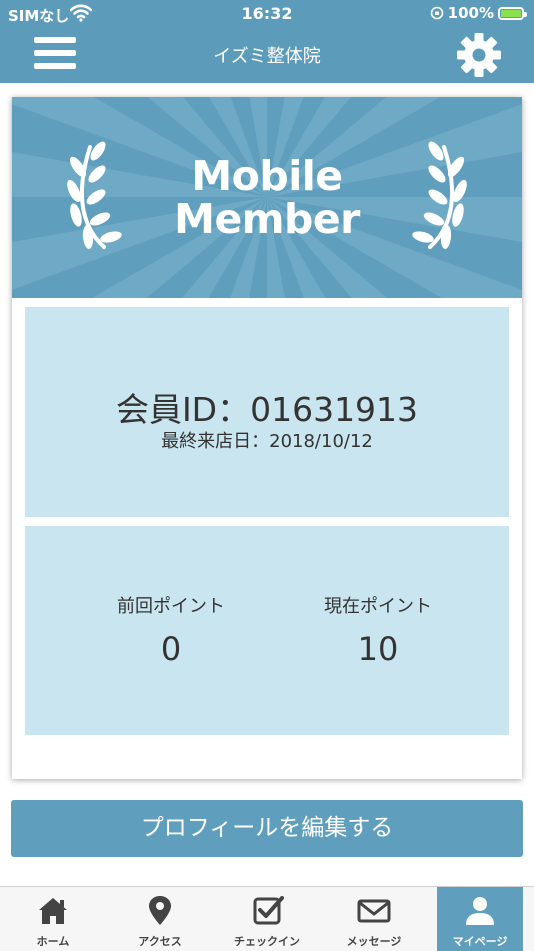  Describe the element at coordinates (374, 911) in the screenshot. I see `envelope-icon` at that location.